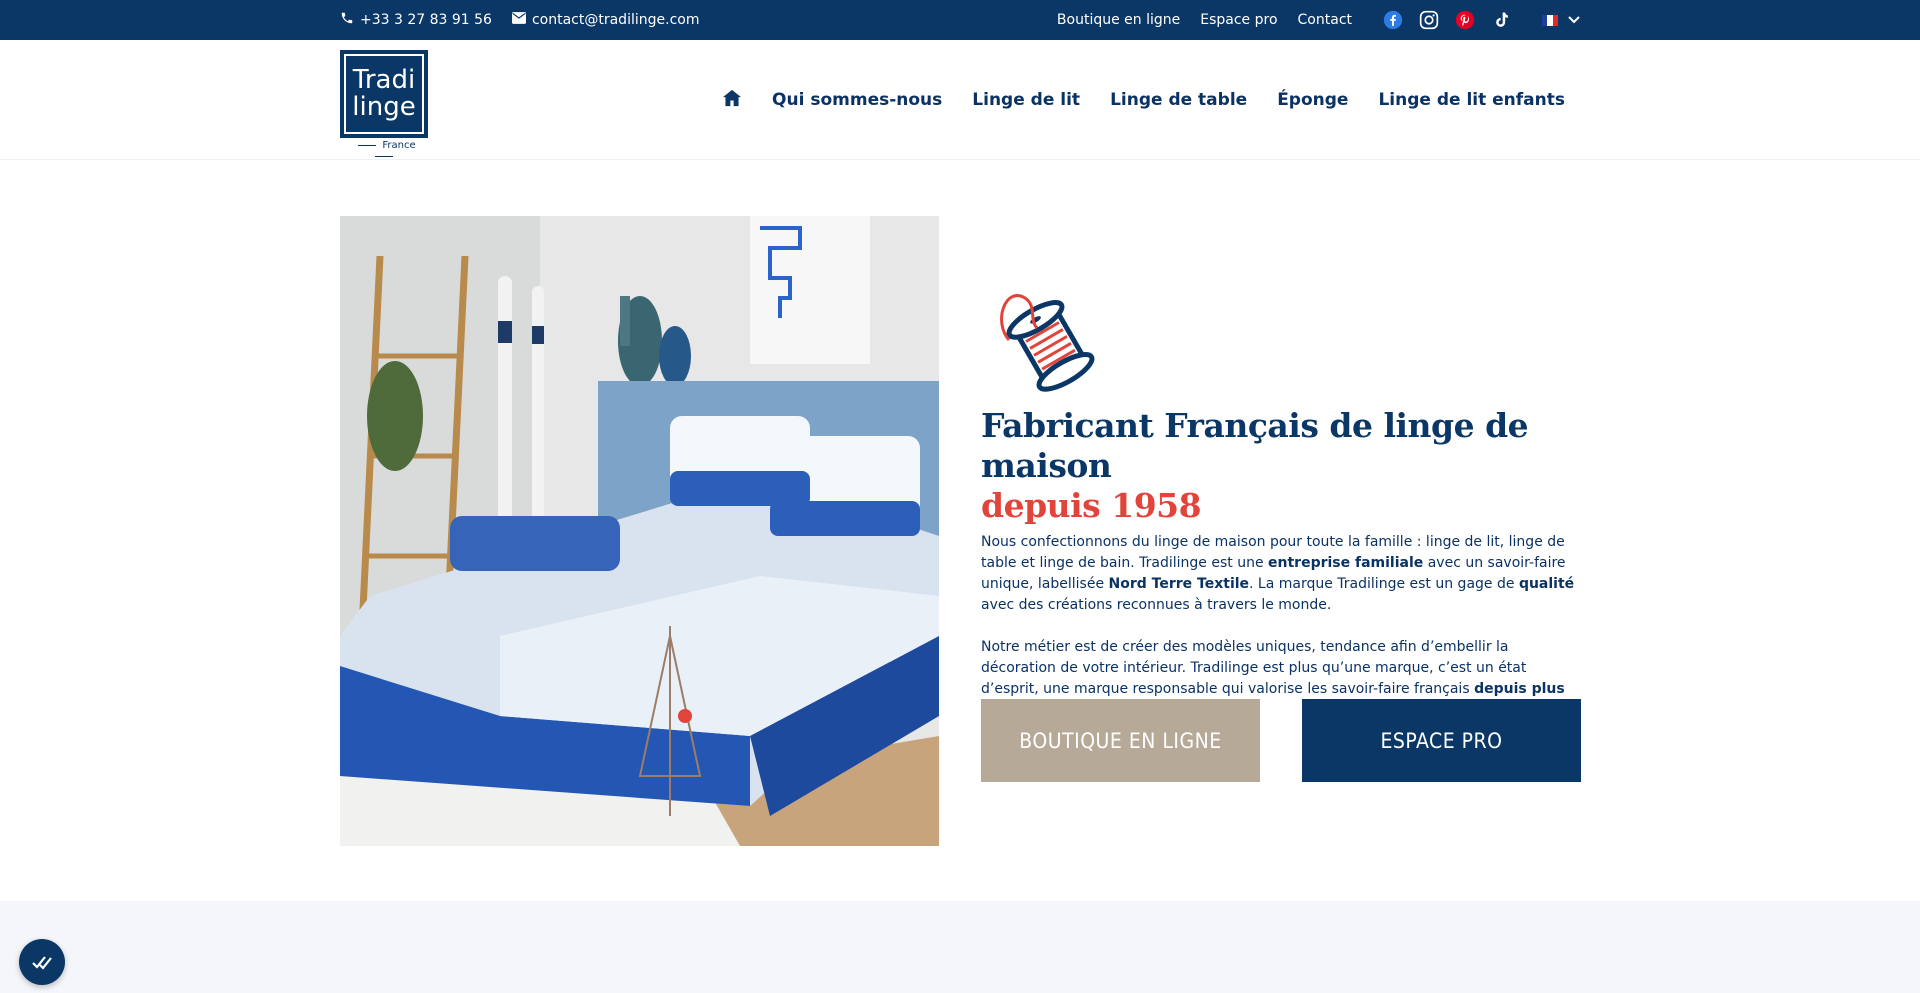 The height and width of the screenshot is (993, 1920). What do you see at coordinates (1465, 20) in the screenshot?
I see `pinterest-icon` at bounding box center [1465, 20].